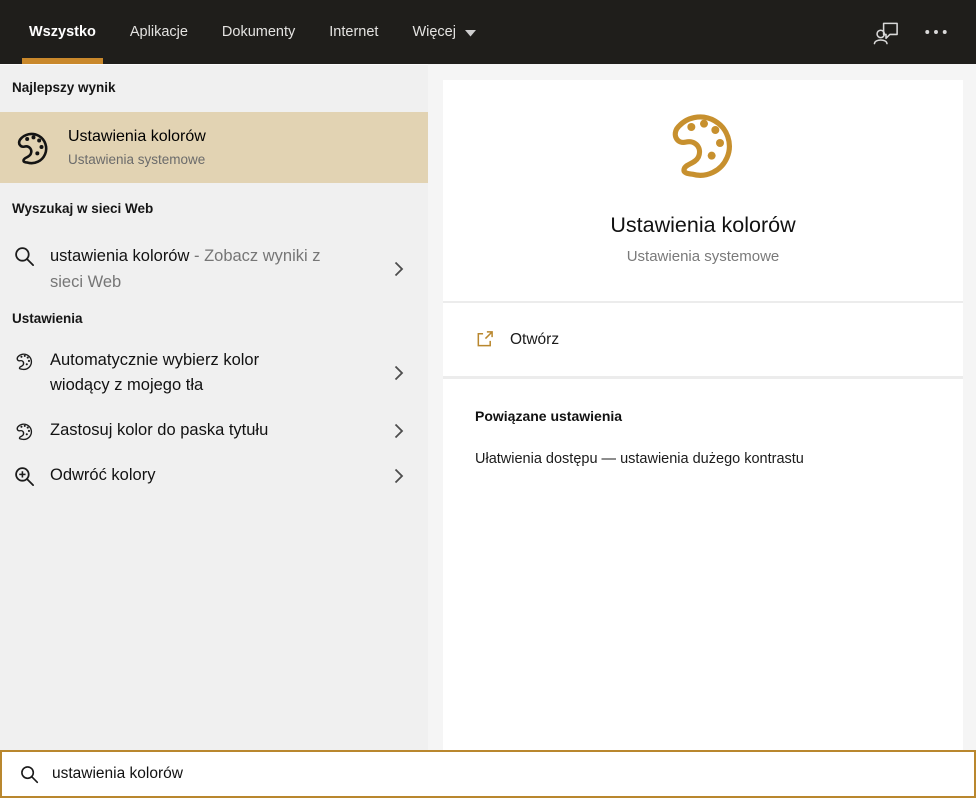 The image size is (976, 798). I want to click on tab-wiecej: Więcej, so click(444, 32).